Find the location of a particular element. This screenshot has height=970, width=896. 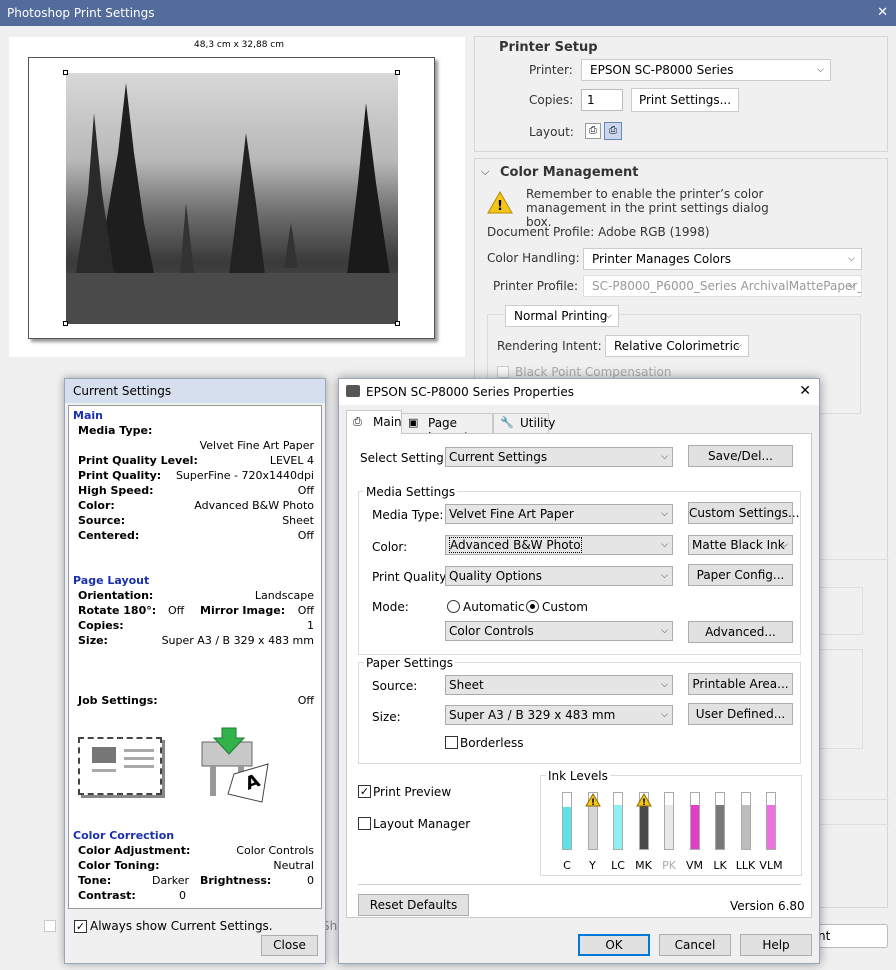

mode-label: Mode: is located at coordinates (390, 607).